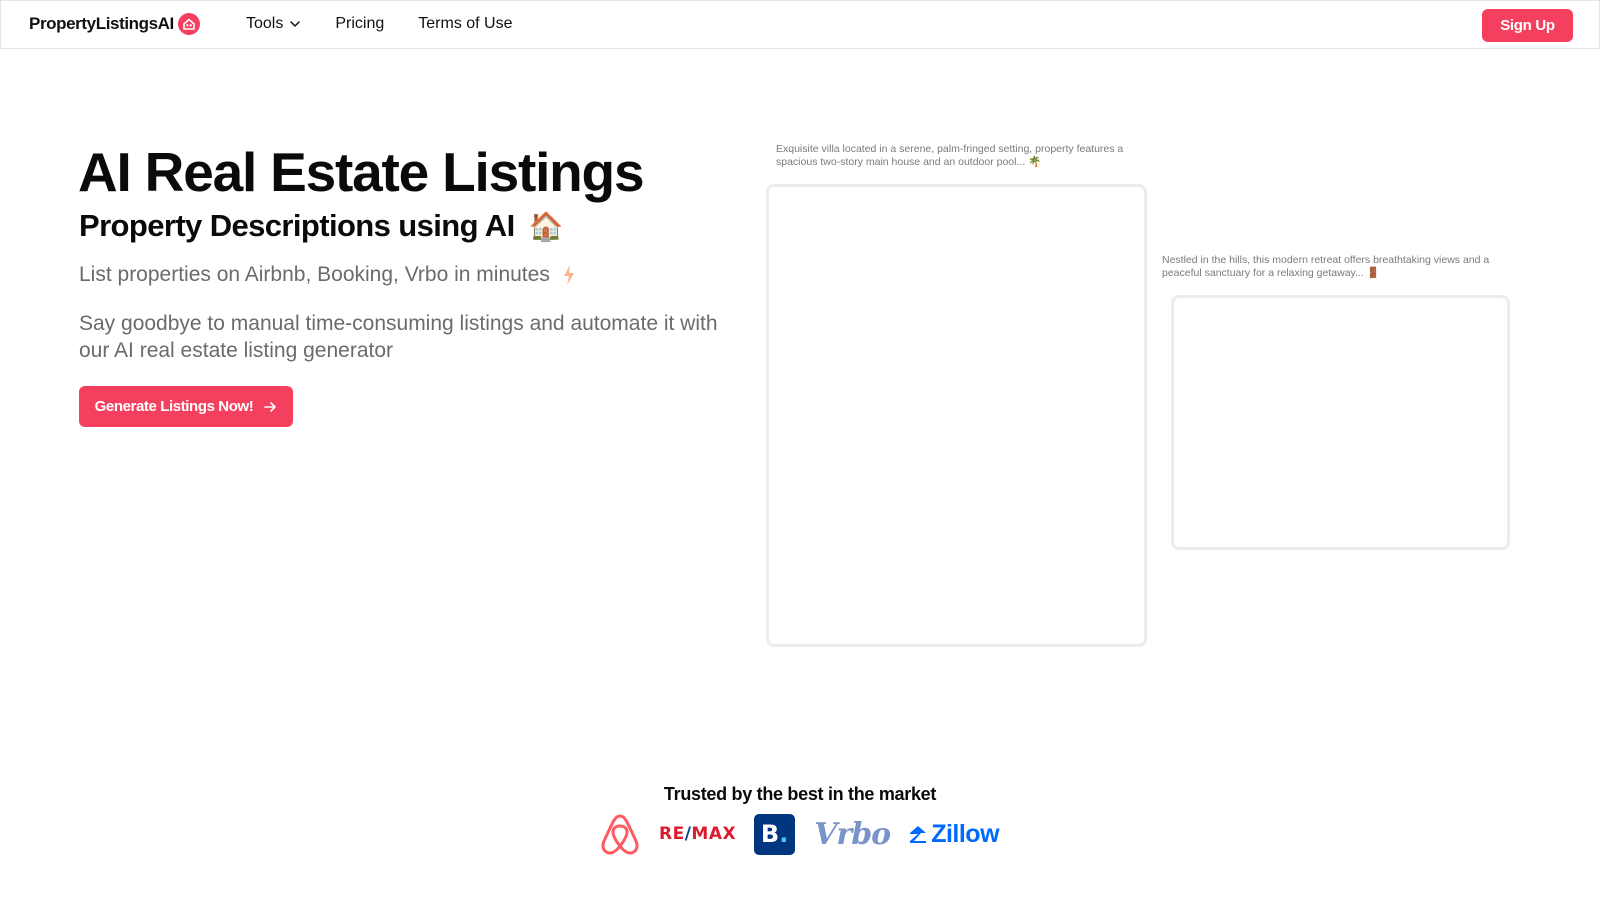 This screenshot has height=900, width=1600. Describe the element at coordinates (775, 834) in the screenshot. I see `booking-logo: B.` at that location.